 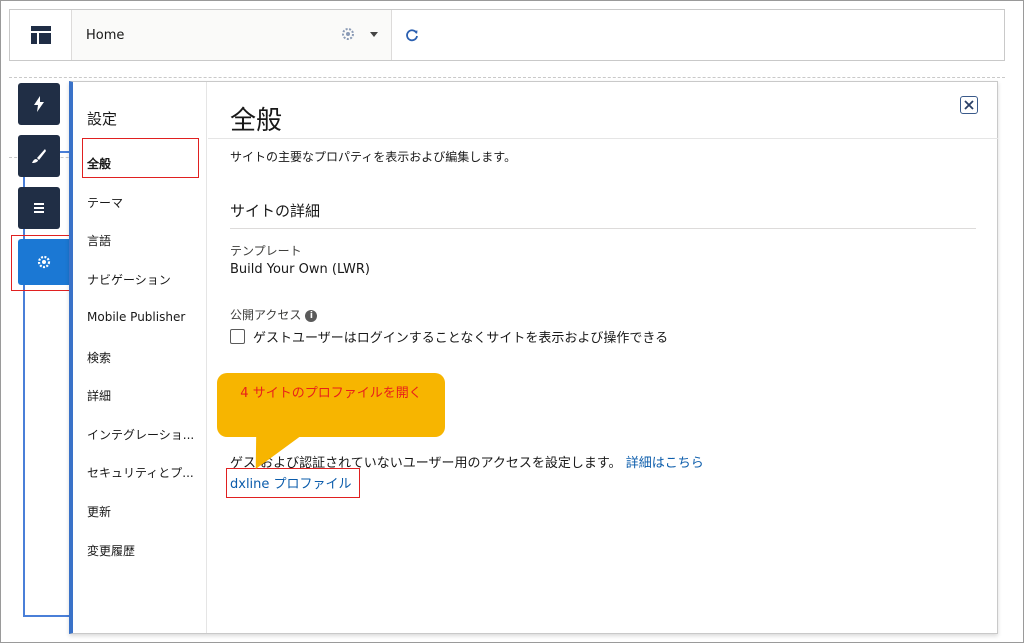 I want to click on highlight-profile-link, so click(x=293, y=483).